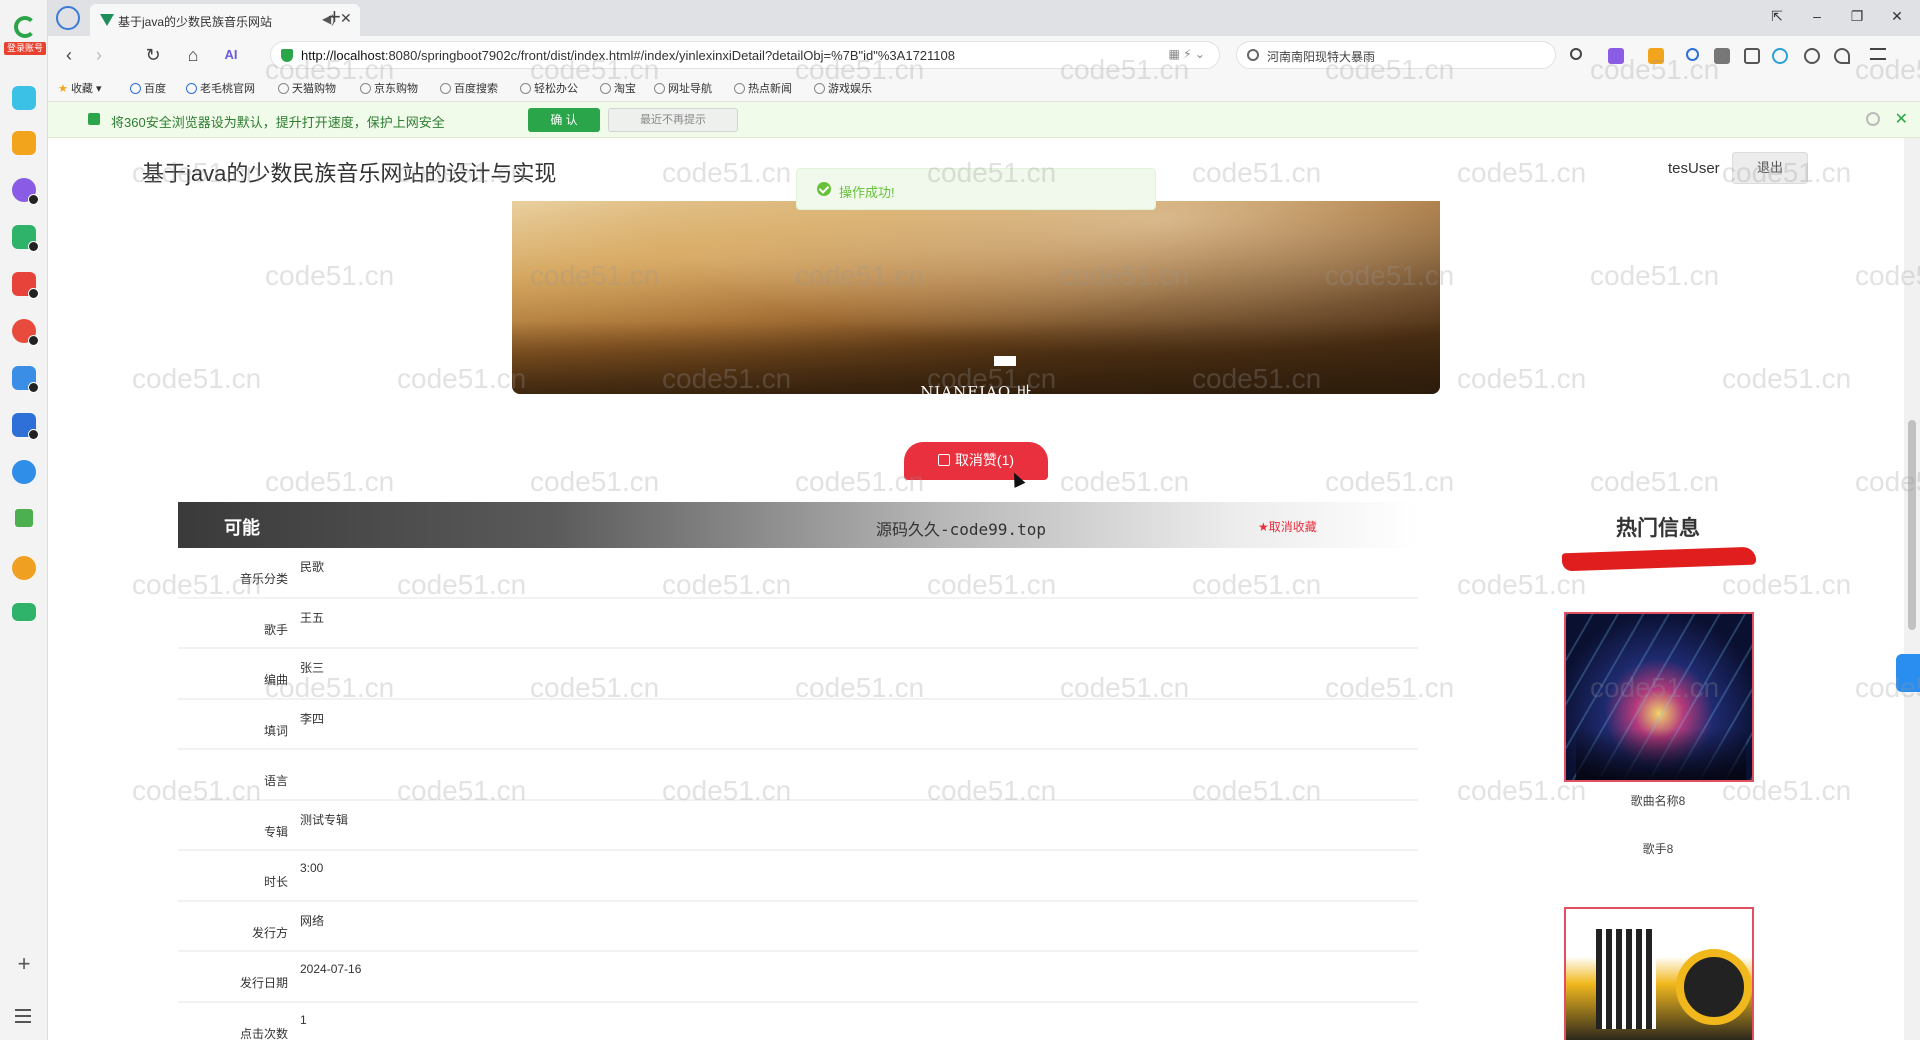  I want to click on banner-image: NIANEIAO 바, so click(976, 297).